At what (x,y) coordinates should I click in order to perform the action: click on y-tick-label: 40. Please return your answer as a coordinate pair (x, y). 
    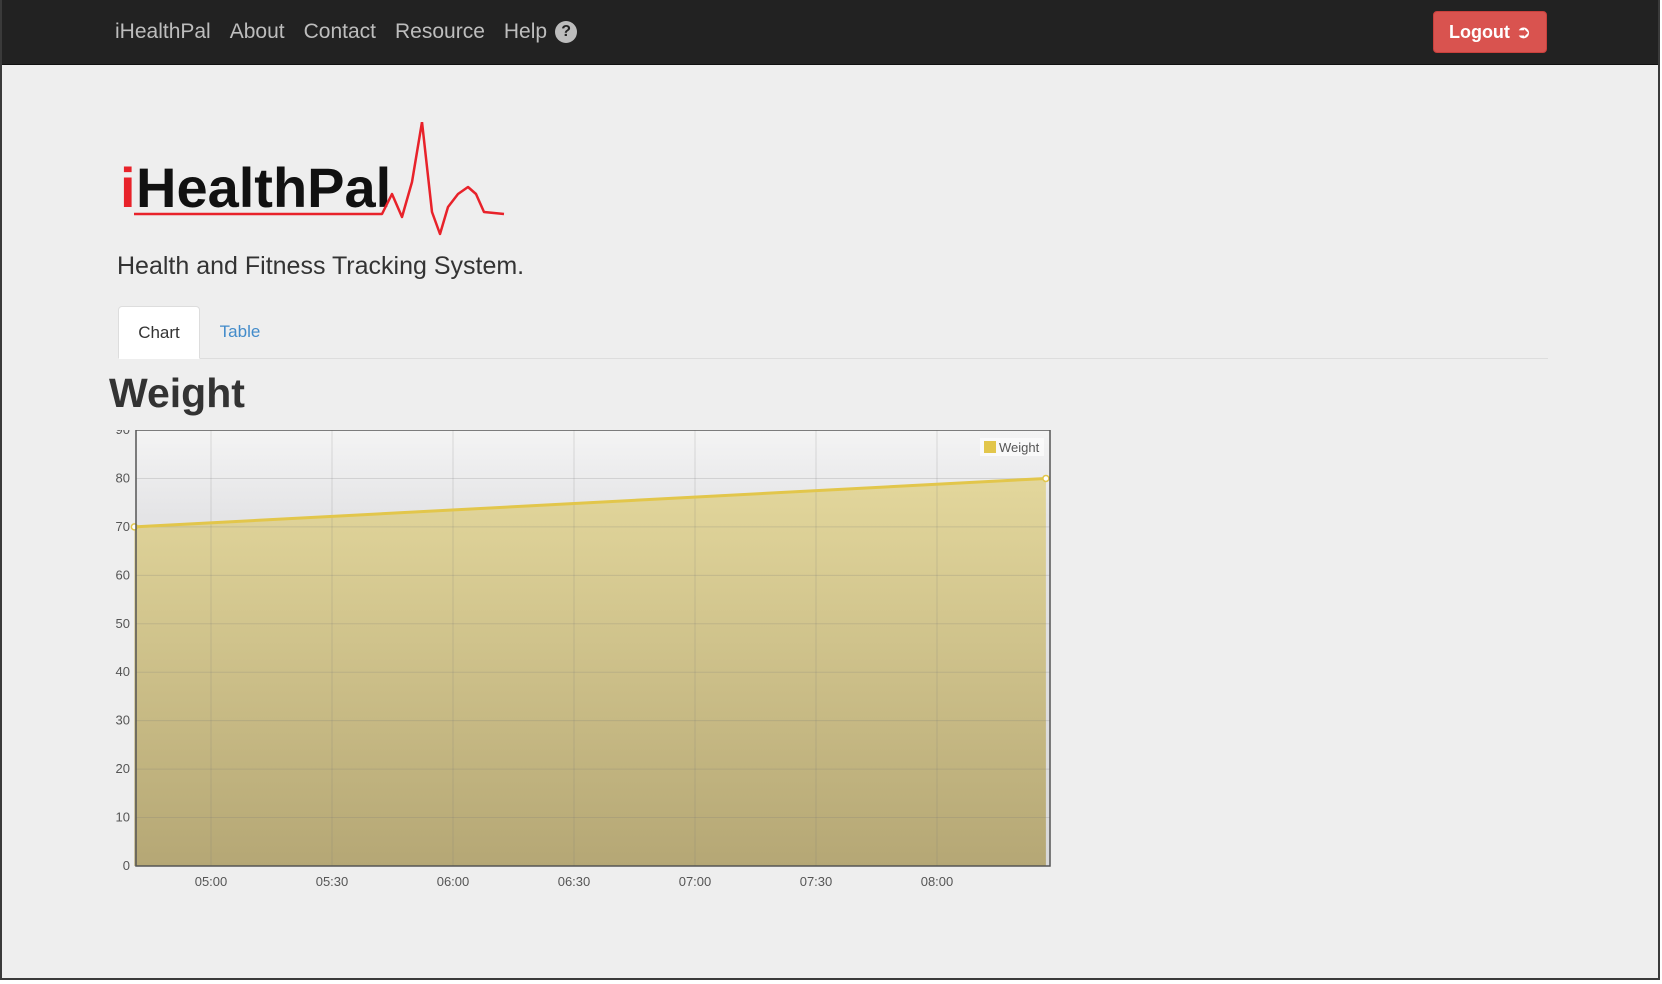
    Looking at the image, I should click on (123, 671).